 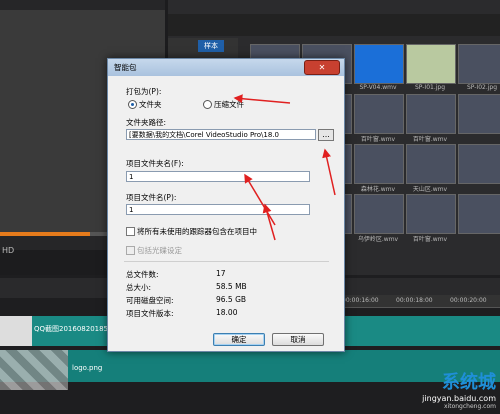 I want to click on watermark: 系统城 jingyan.baidu.com xitongcheng.com, so click(x=459, y=389).